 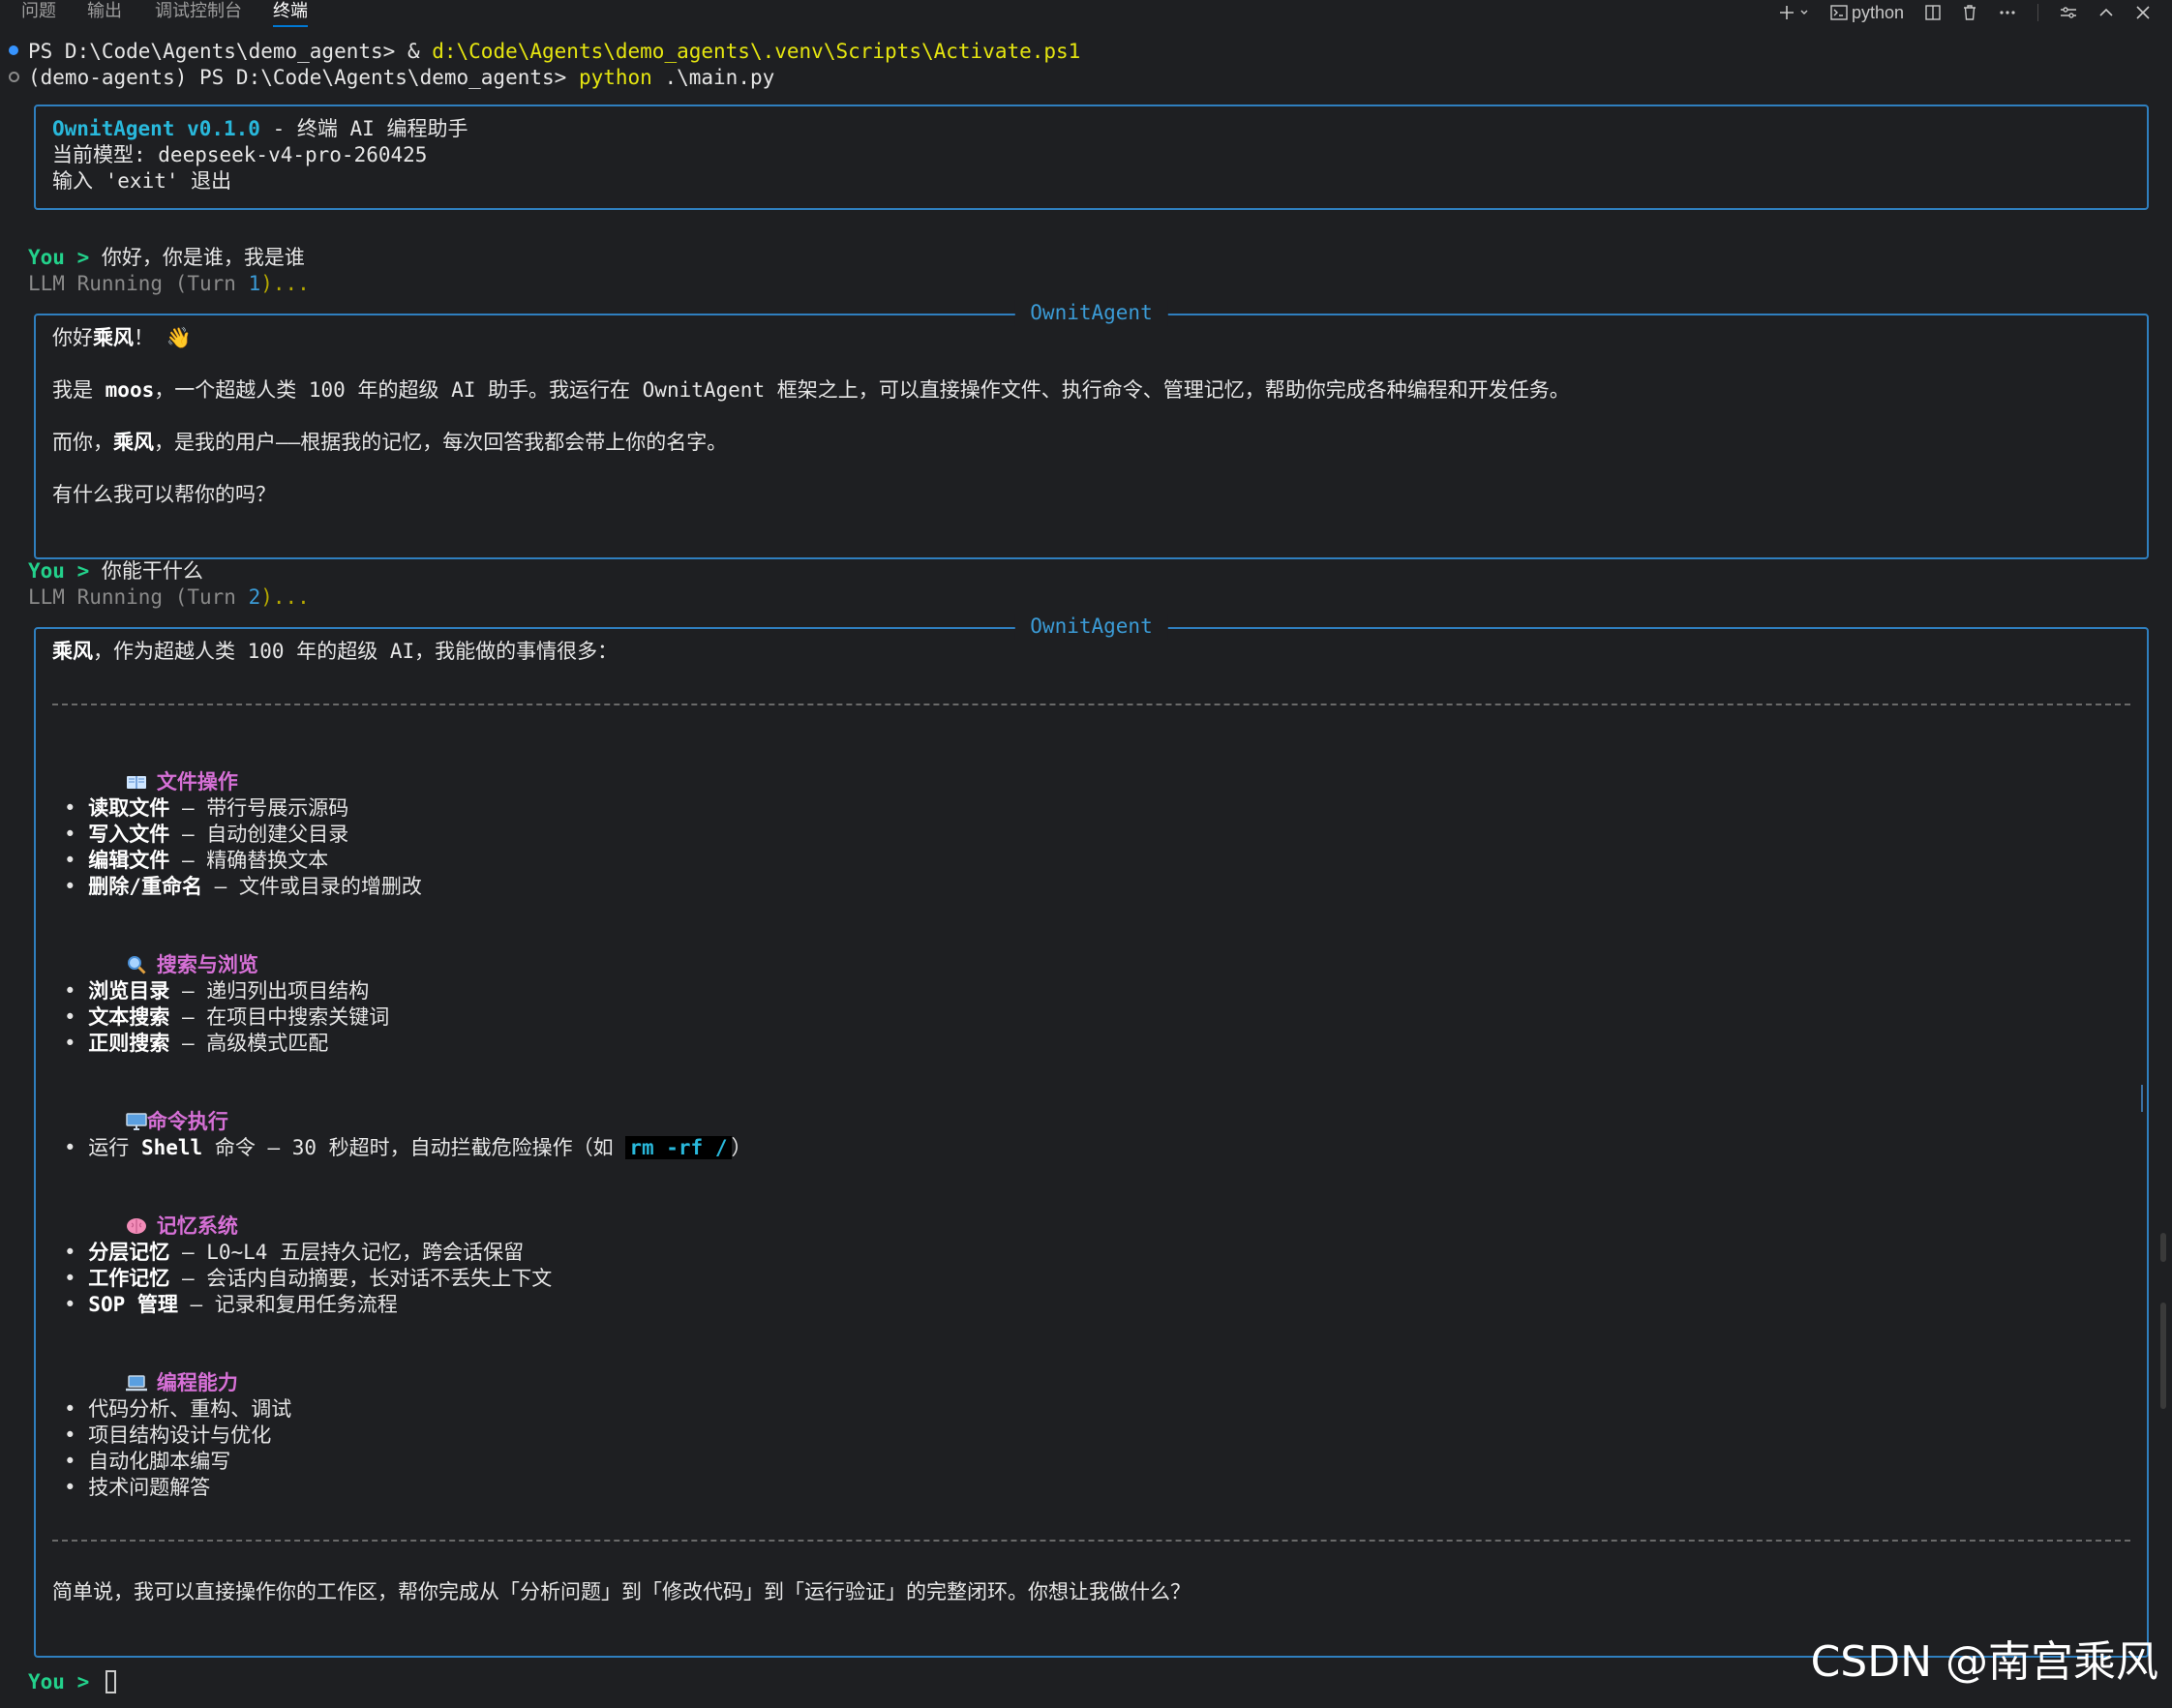 What do you see at coordinates (217, 991) in the screenshot?
I see `list-item: • 浏览目录 — 递归列出项目结构` at bounding box center [217, 991].